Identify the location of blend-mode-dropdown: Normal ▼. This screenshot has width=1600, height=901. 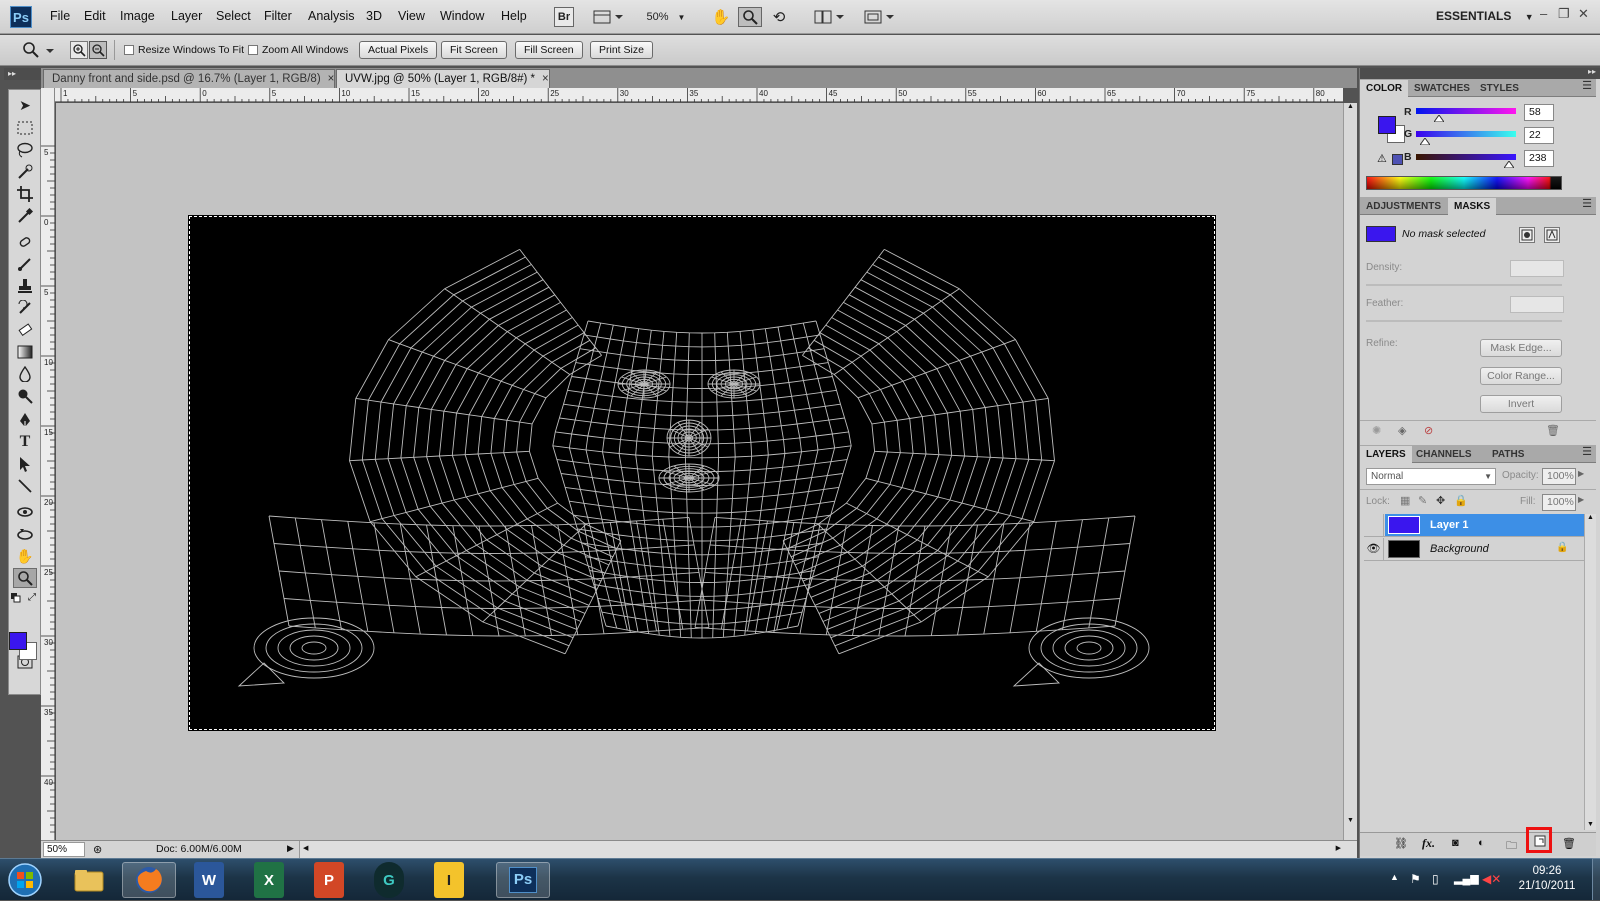
(1431, 476).